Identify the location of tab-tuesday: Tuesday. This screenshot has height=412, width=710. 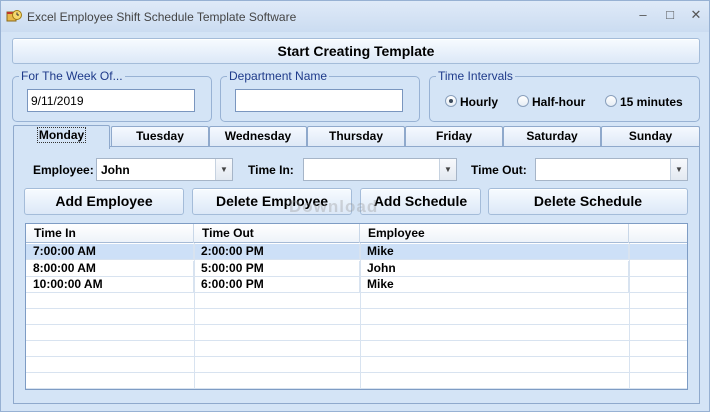
(160, 136).